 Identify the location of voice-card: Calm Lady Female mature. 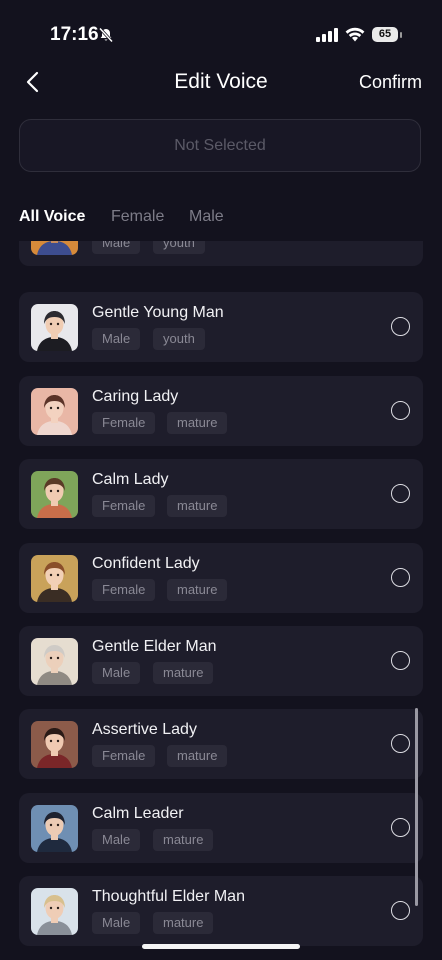
(221, 494).